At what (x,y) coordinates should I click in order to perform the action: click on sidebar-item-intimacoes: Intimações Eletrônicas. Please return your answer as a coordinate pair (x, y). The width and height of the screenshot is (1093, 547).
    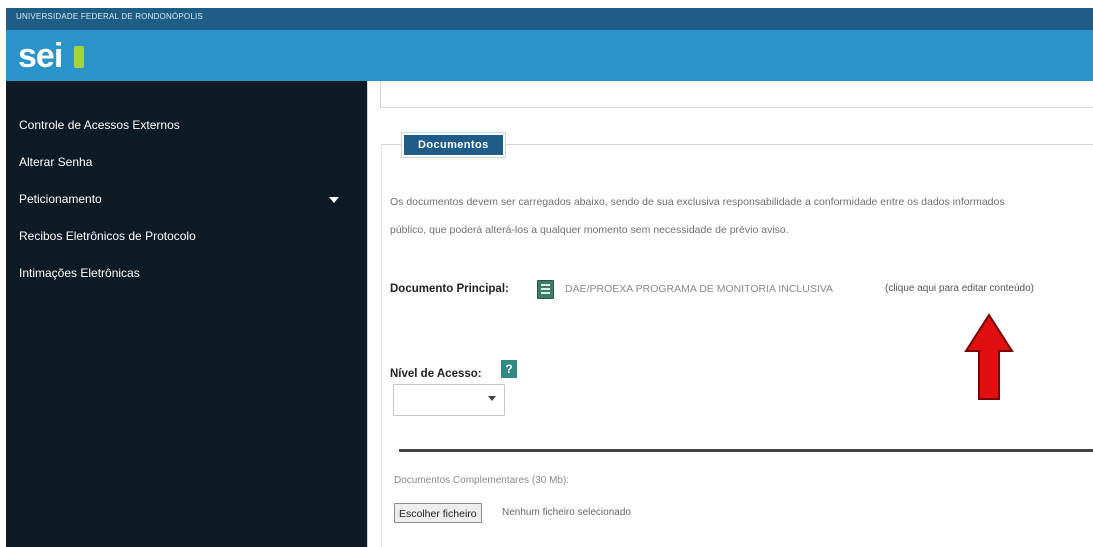
    Looking at the image, I should click on (79, 273).